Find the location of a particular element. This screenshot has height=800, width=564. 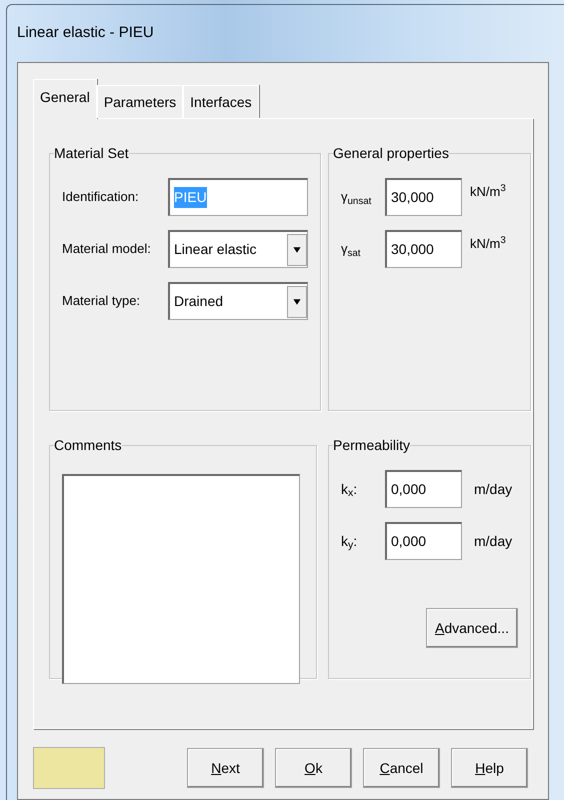

field-label: γ$_{unsat}$ is located at coordinates (356, 197).